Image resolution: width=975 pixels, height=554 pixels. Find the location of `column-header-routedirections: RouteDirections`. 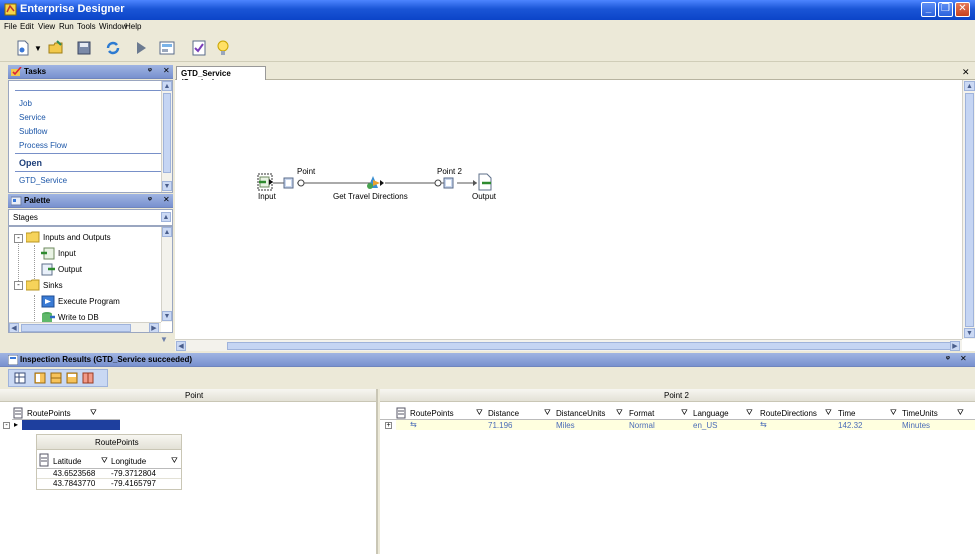

column-header-routedirections: RouteDirections is located at coordinates (788, 413).